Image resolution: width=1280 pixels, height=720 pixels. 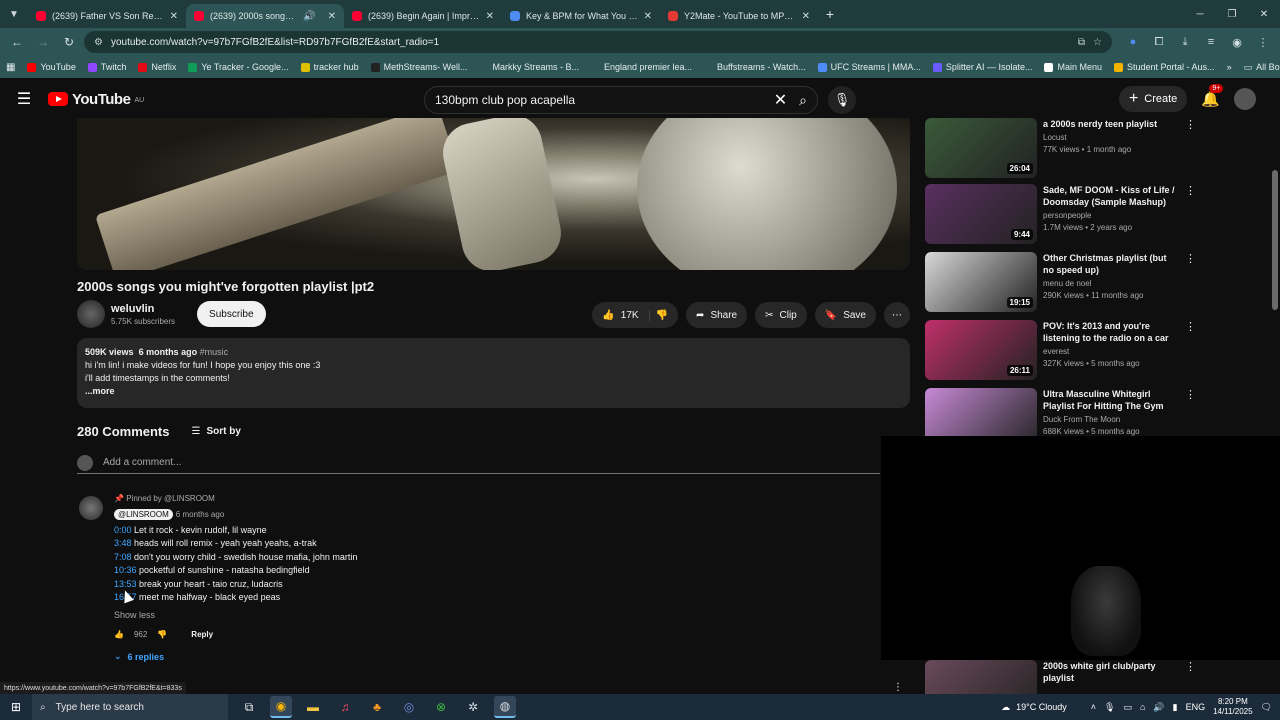 What do you see at coordinates (1153, 99) in the screenshot?
I see `create-button: + Create` at bounding box center [1153, 99].